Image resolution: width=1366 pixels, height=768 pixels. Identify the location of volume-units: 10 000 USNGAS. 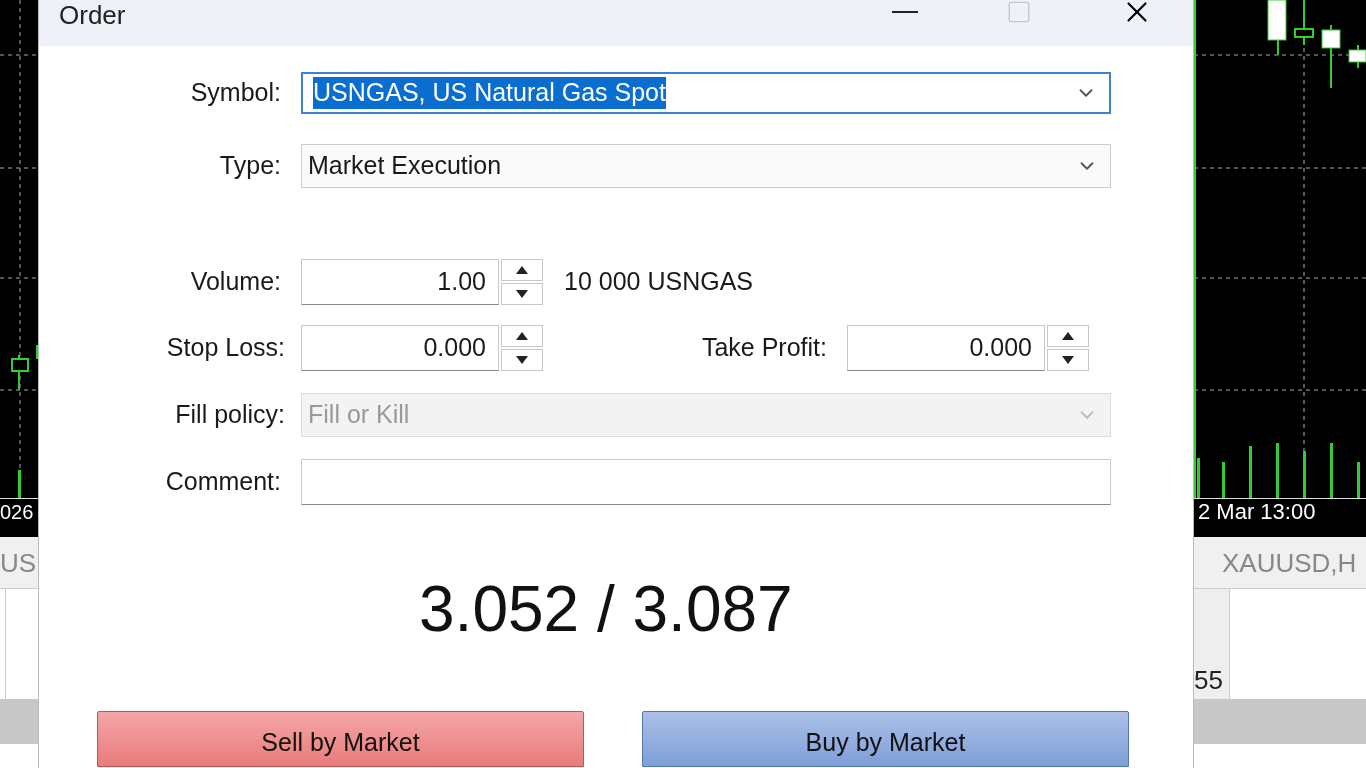
(658, 282).